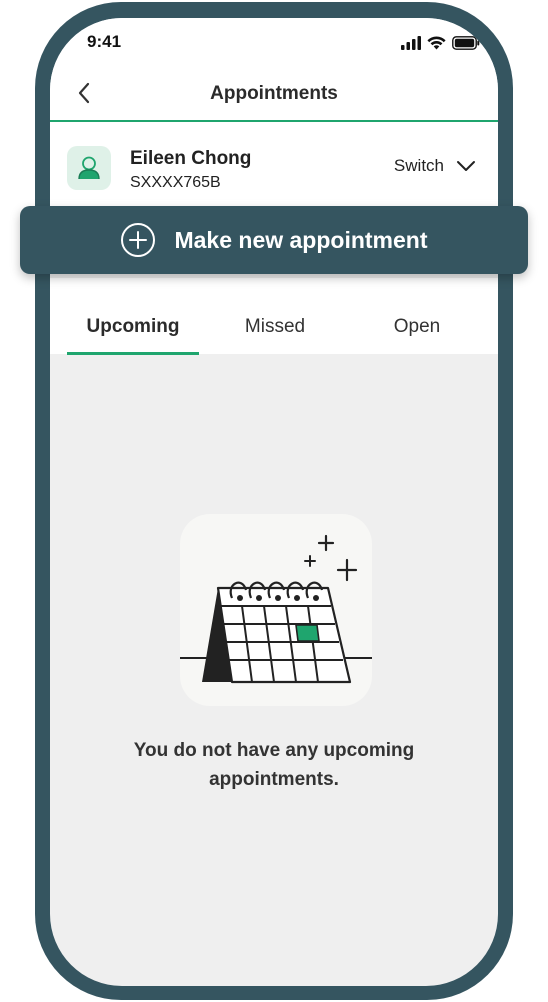  What do you see at coordinates (418, 165) in the screenshot?
I see `switch-label: Switch` at bounding box center [418, 165].